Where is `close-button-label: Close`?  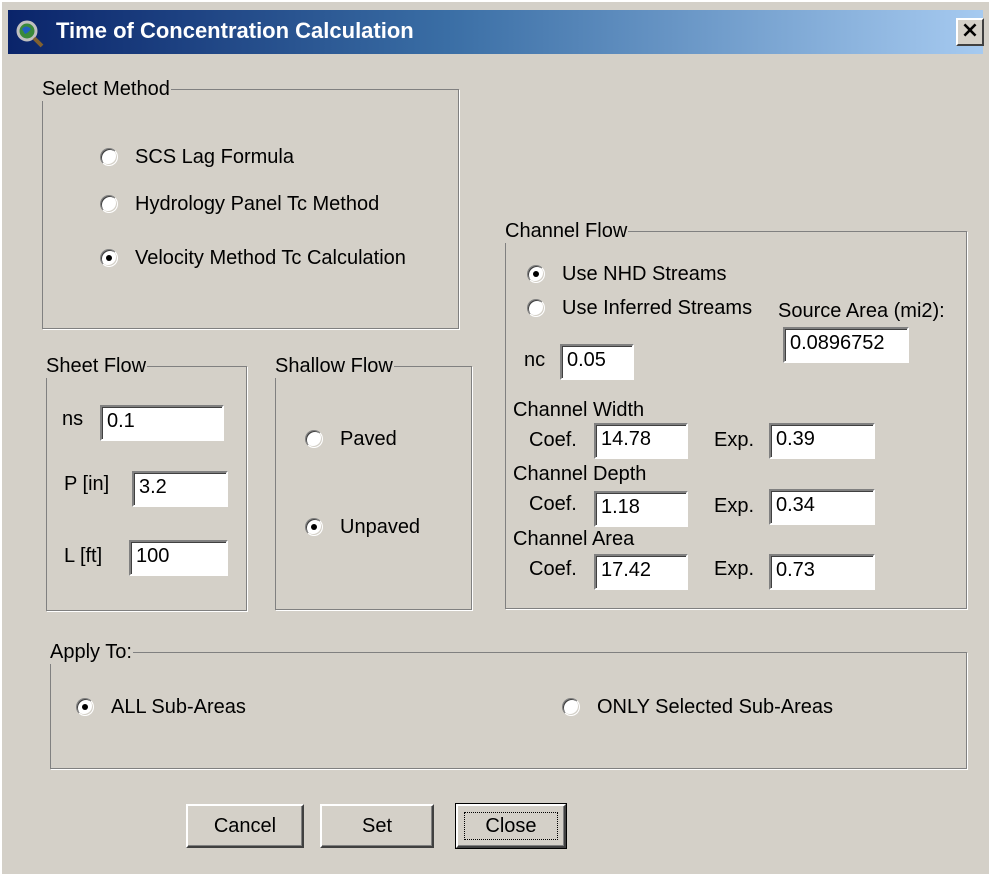 close-button-label: Close is located at coordinates (511, 826).